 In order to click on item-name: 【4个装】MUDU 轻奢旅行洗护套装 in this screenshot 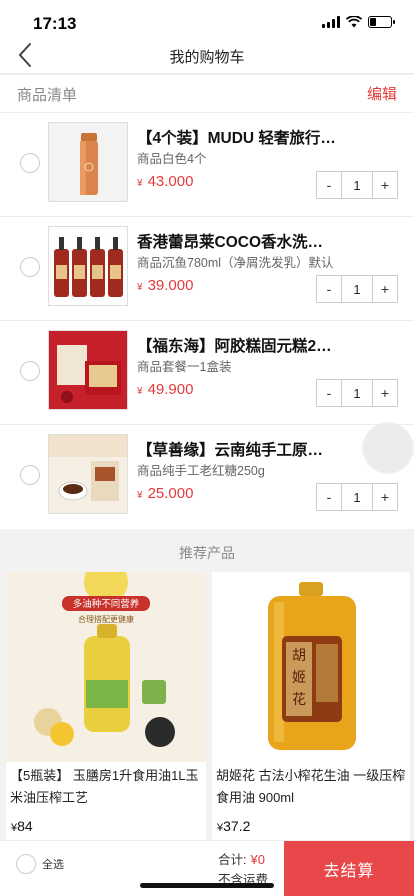, I will do `click(237, 137)`.